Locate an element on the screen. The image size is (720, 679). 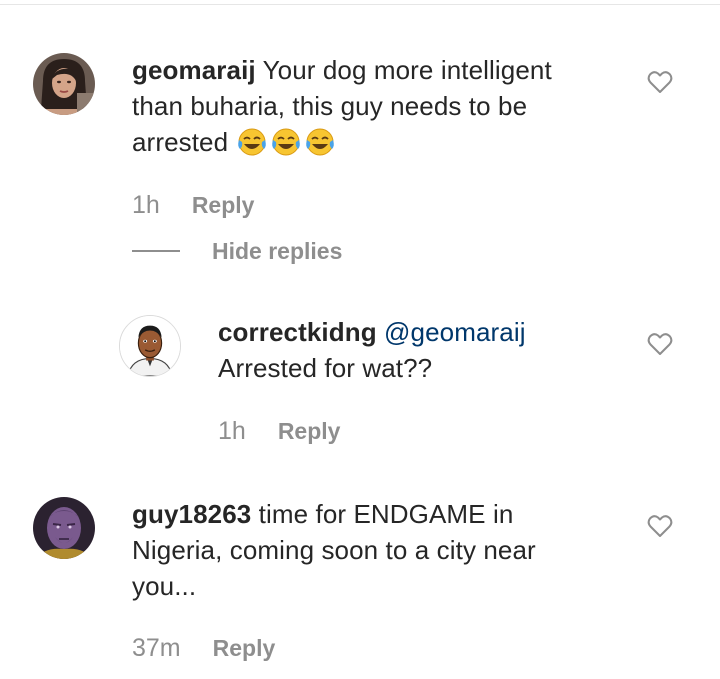
comment-2-body: Arrested for wat?? is located at coordinates (325, 368).